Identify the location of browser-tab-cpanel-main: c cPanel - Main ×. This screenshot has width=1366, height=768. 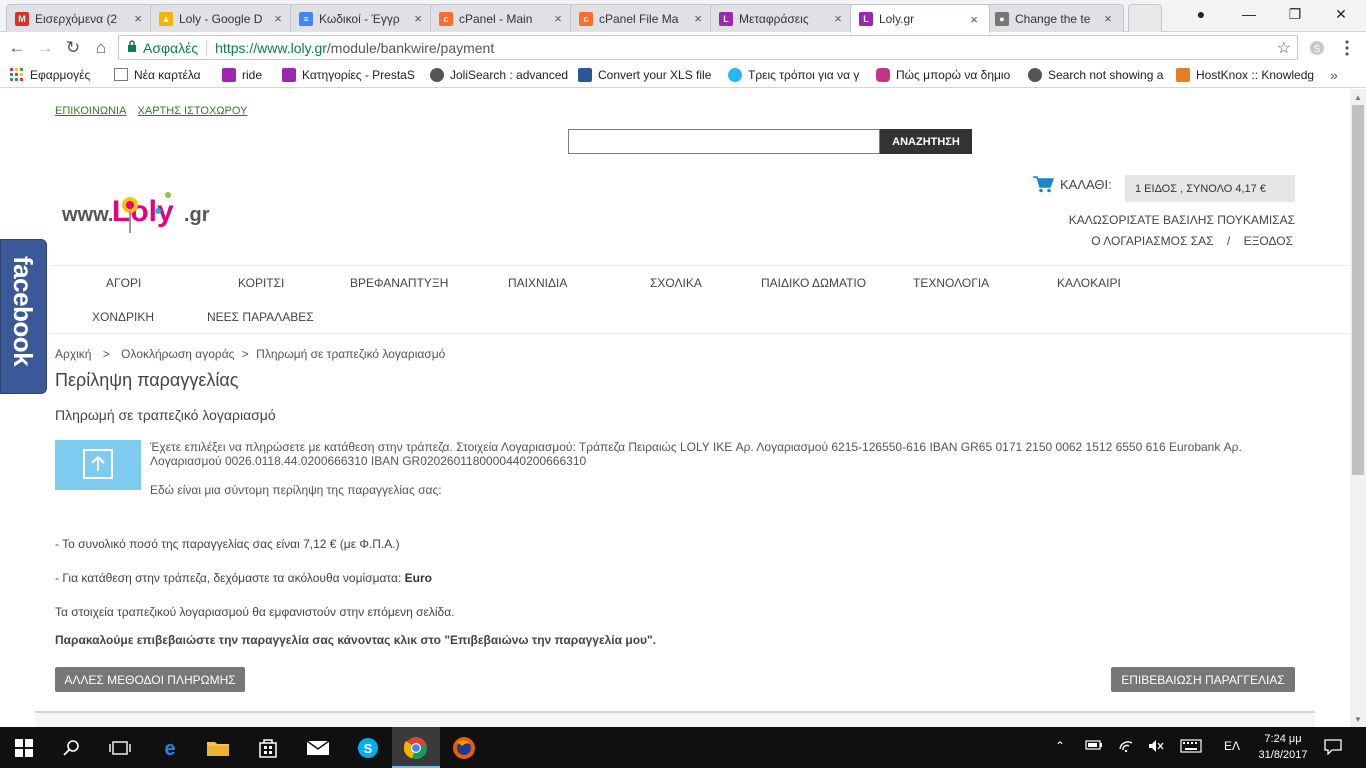
(502, 18).